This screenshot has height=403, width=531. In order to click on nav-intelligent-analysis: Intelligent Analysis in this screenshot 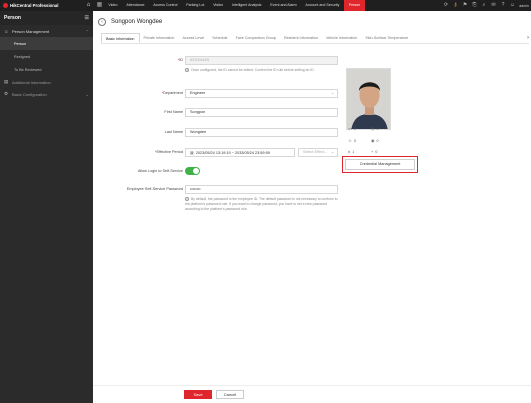, I will do `click(247, 5)`.